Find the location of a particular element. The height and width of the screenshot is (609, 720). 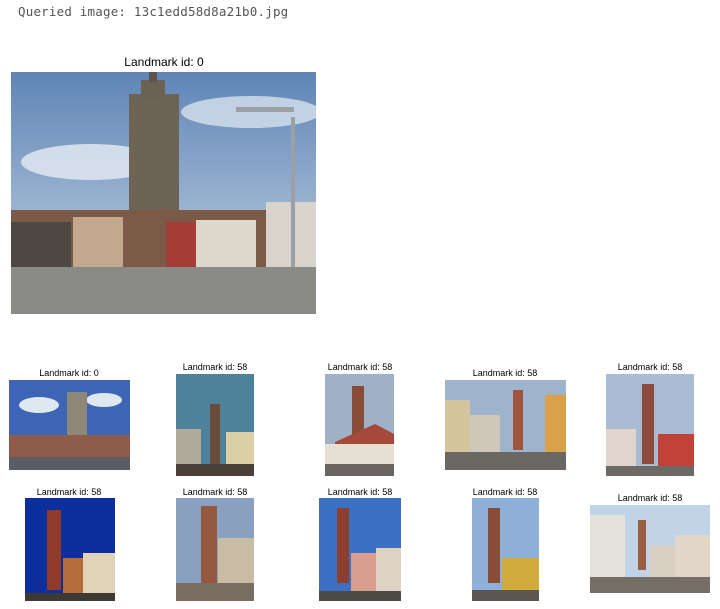

result-label-1: Landmark id: 0 is located at coordinates (69, 373).